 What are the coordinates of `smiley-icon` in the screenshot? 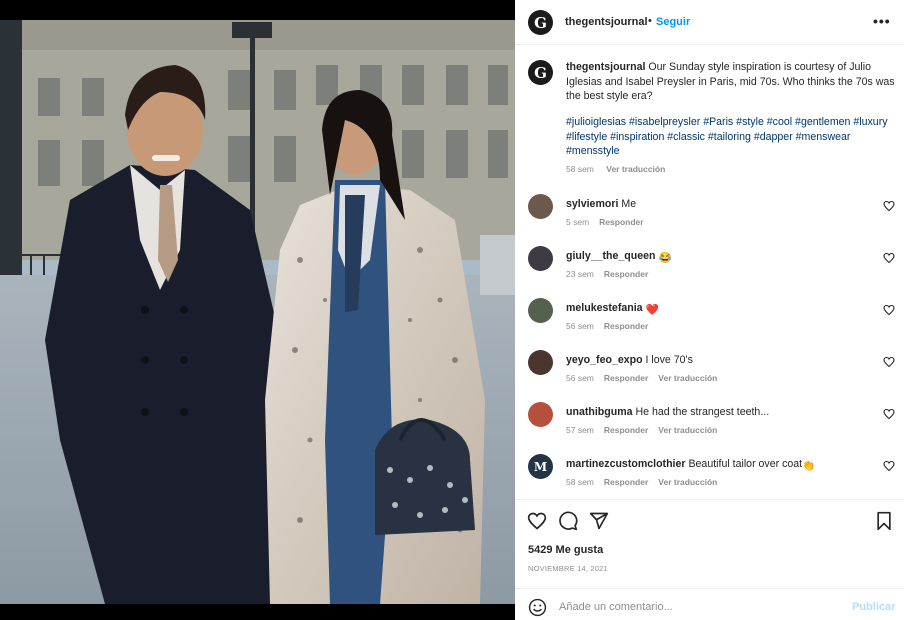 It's located at (537, 607).